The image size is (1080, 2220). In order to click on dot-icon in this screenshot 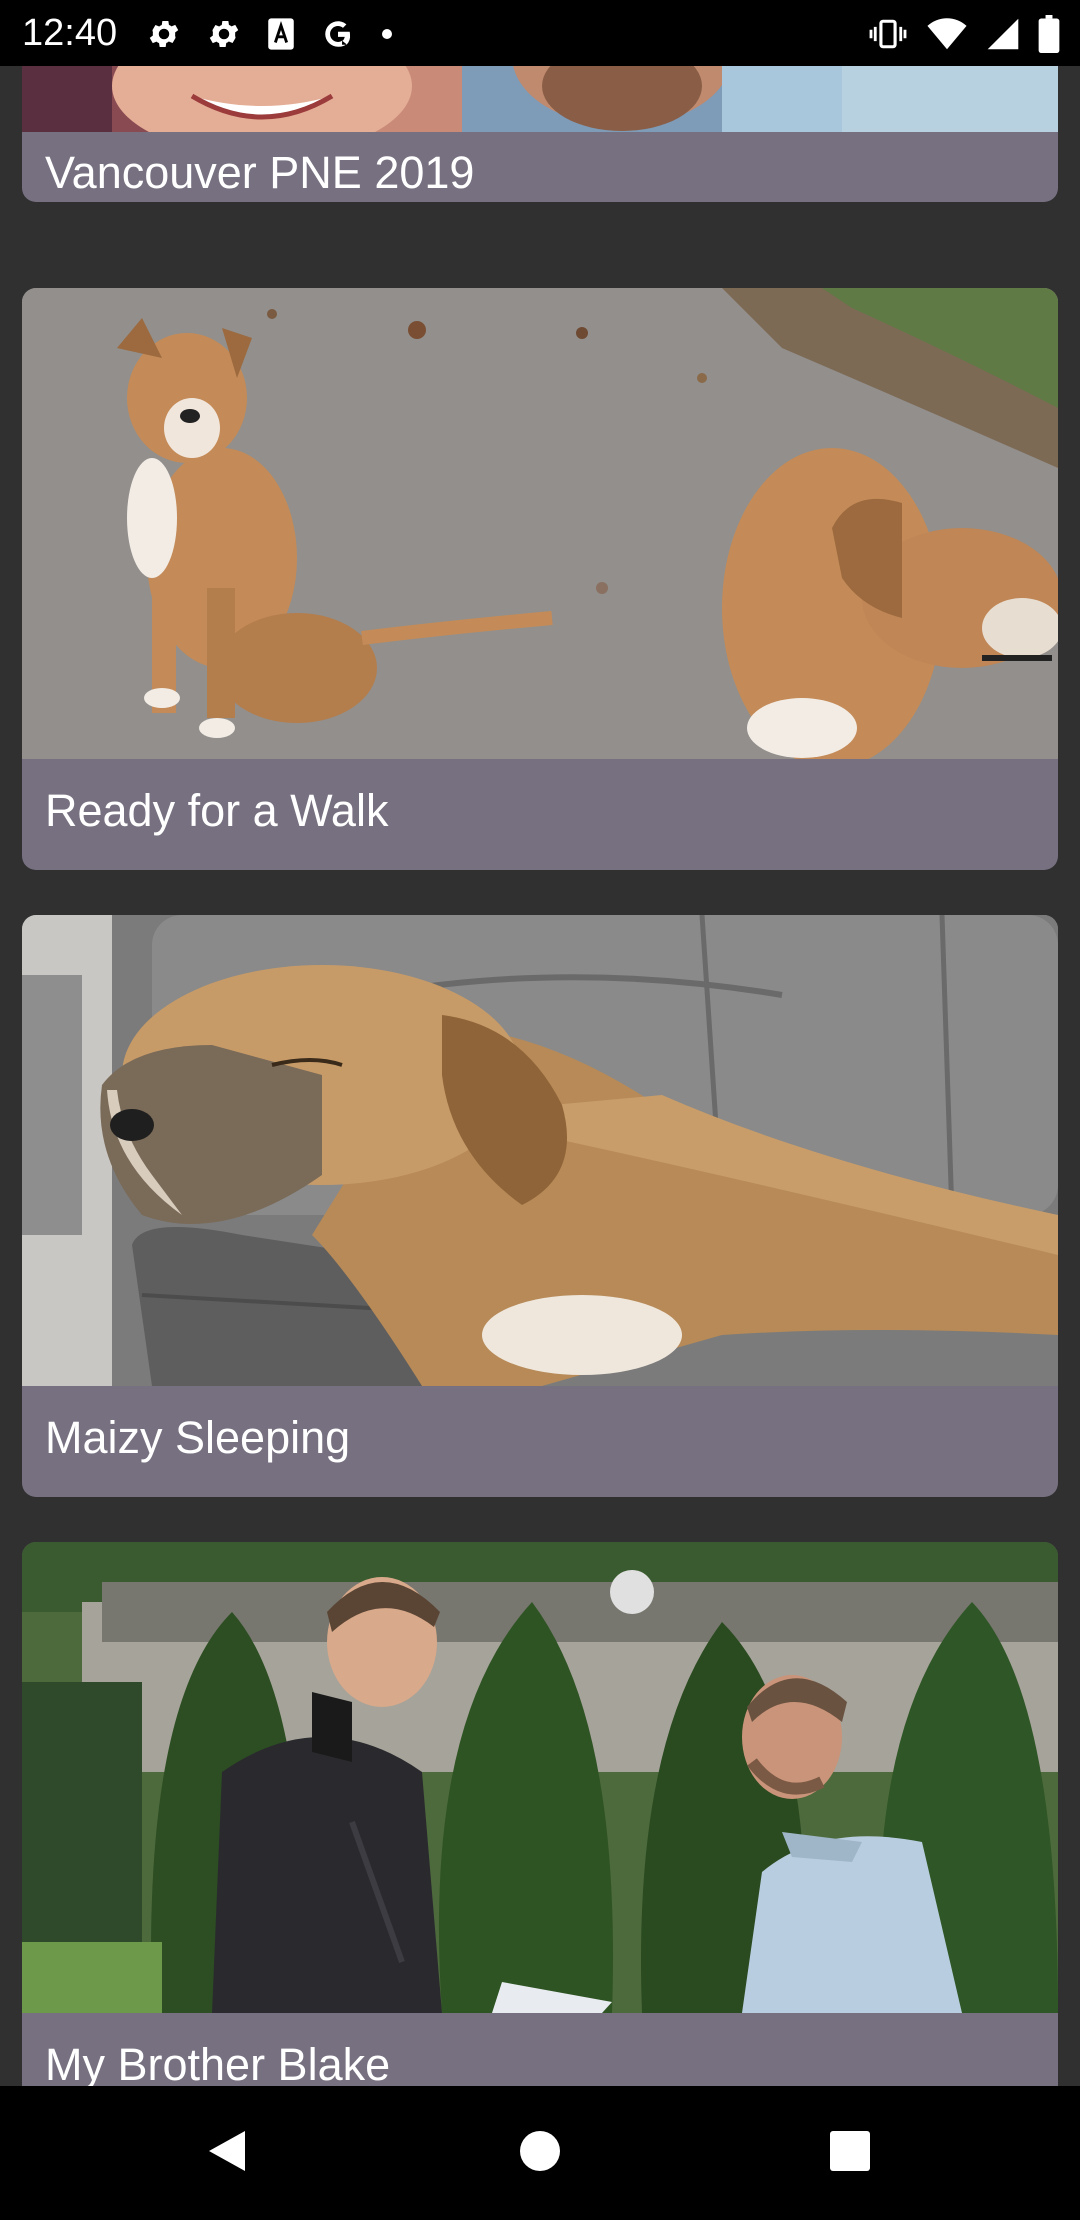, I will do `click(387, 34)`.